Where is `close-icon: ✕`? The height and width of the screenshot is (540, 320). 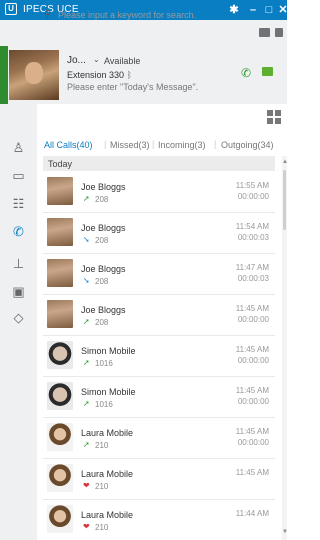 close-icon: ✕ is located at coordinates (283, 10).